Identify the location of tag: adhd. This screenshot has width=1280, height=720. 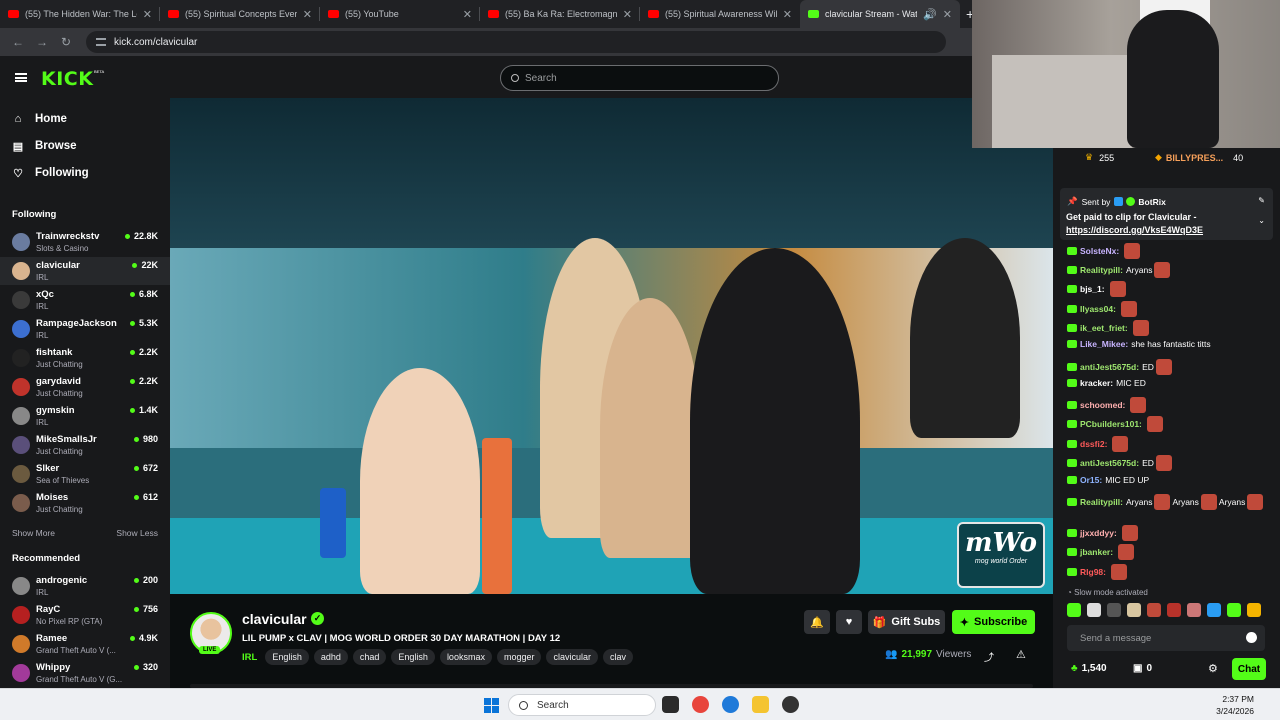
(330, 657).